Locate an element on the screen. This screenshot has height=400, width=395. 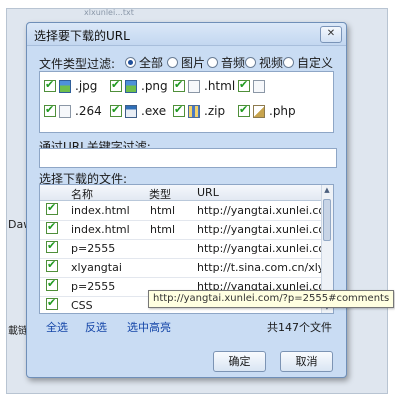
url-keyword-input is located at coordinates (188, 158).